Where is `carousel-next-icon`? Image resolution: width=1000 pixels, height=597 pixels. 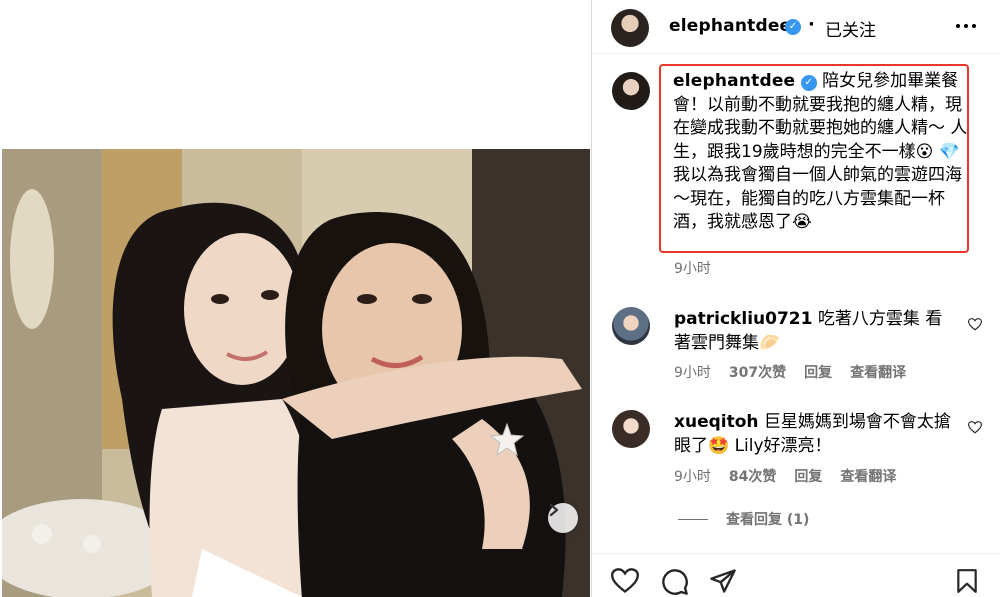 carousel-next-icon is located at coordinates (554, 510).